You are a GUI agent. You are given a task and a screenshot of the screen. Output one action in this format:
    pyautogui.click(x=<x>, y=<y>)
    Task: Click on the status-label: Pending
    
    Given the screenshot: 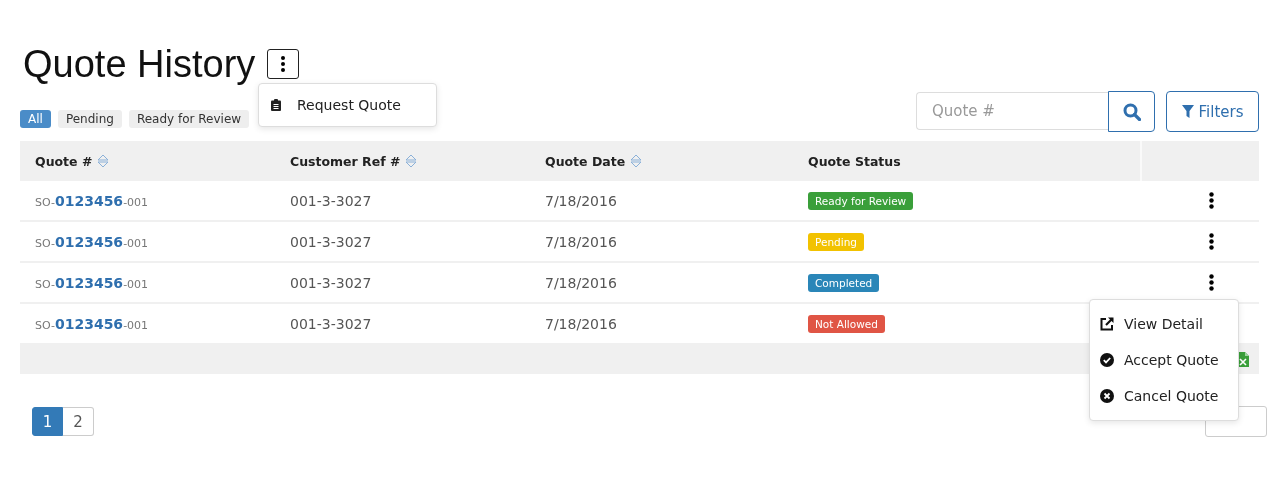 What is the action you would take?
    pyautogui.click(x=836, y=241)
    